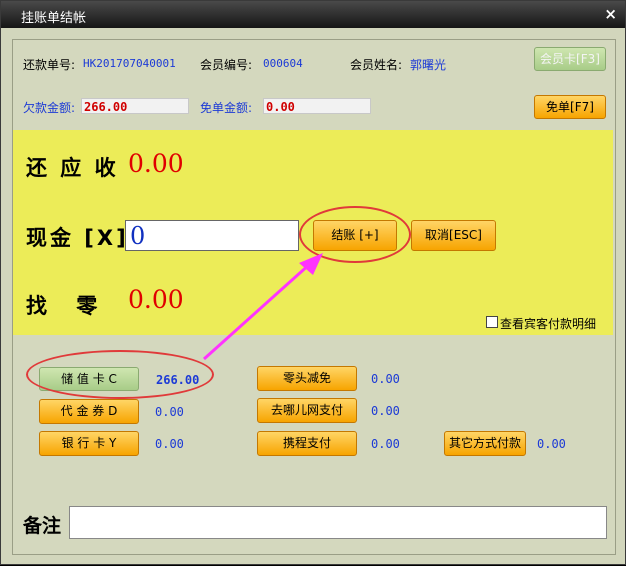 Image resolution: width=626 pixels, height=566 pixels. I want to click on arrow-shaft, so click(257, 311).